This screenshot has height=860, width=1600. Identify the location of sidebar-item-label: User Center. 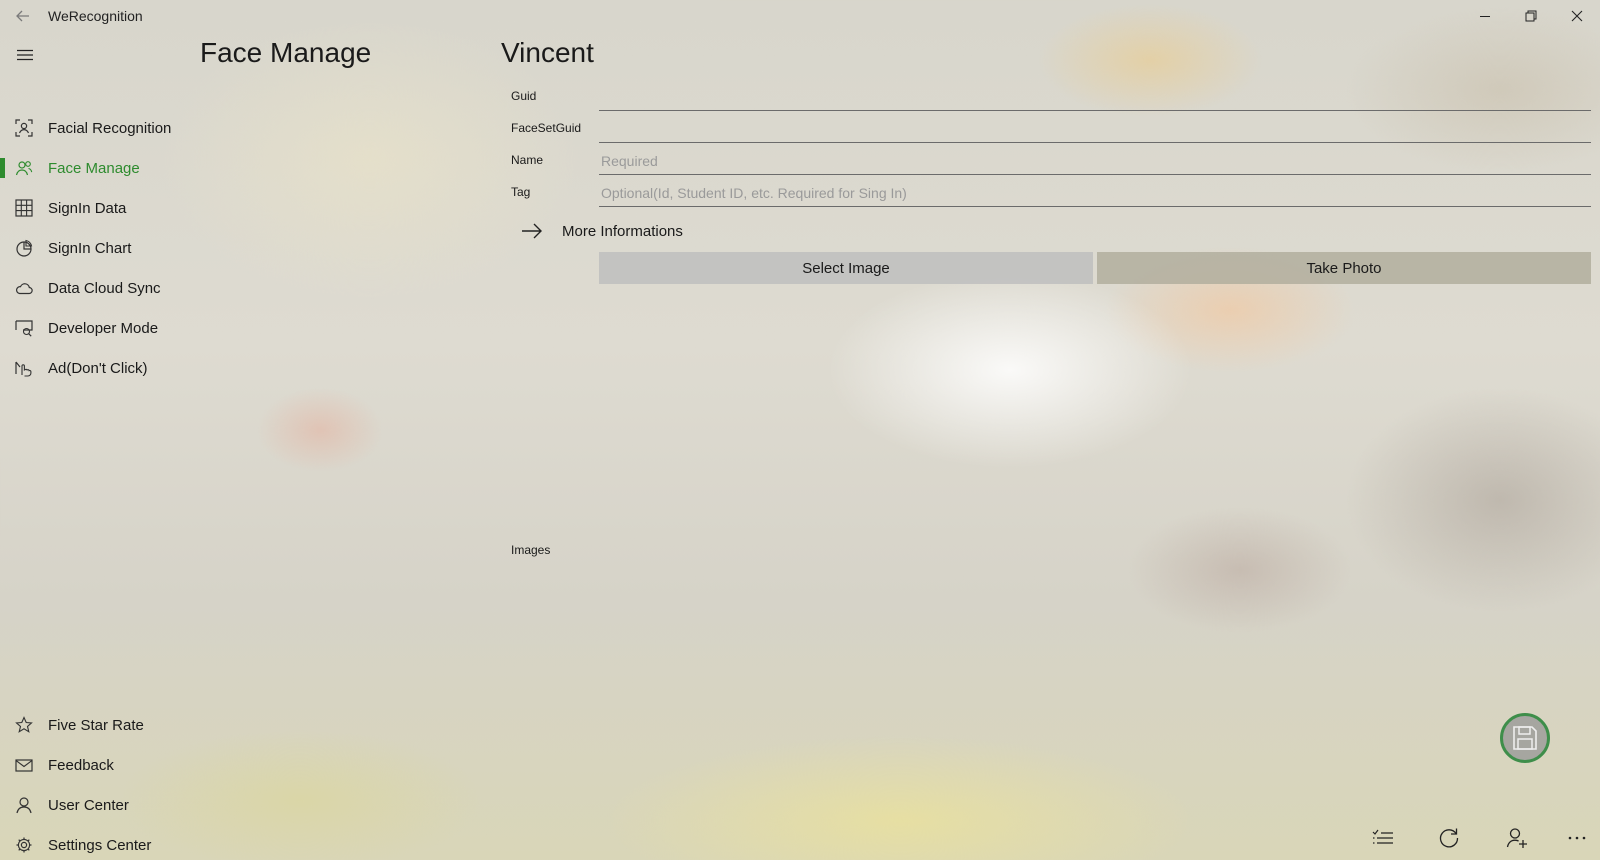
(88, 805).